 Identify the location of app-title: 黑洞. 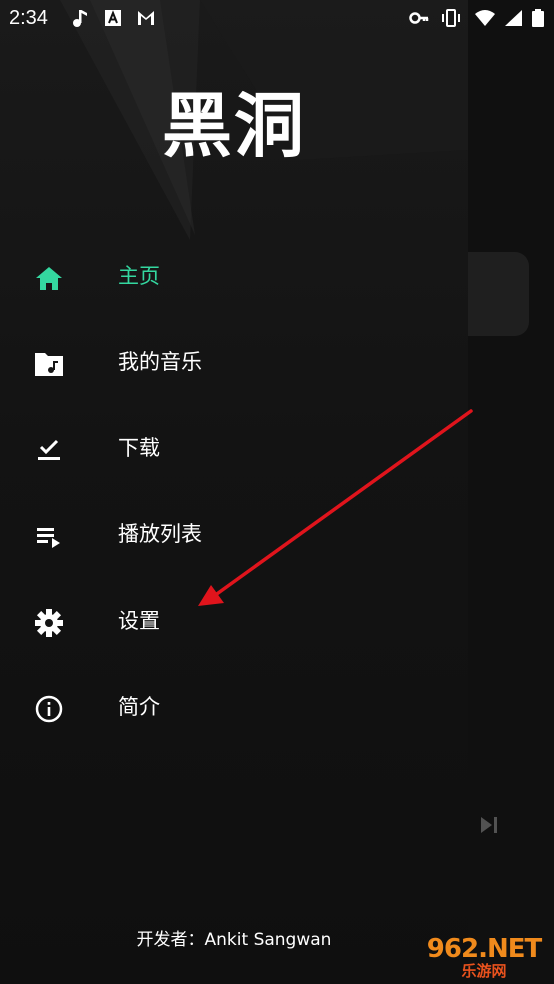
(234, 126).